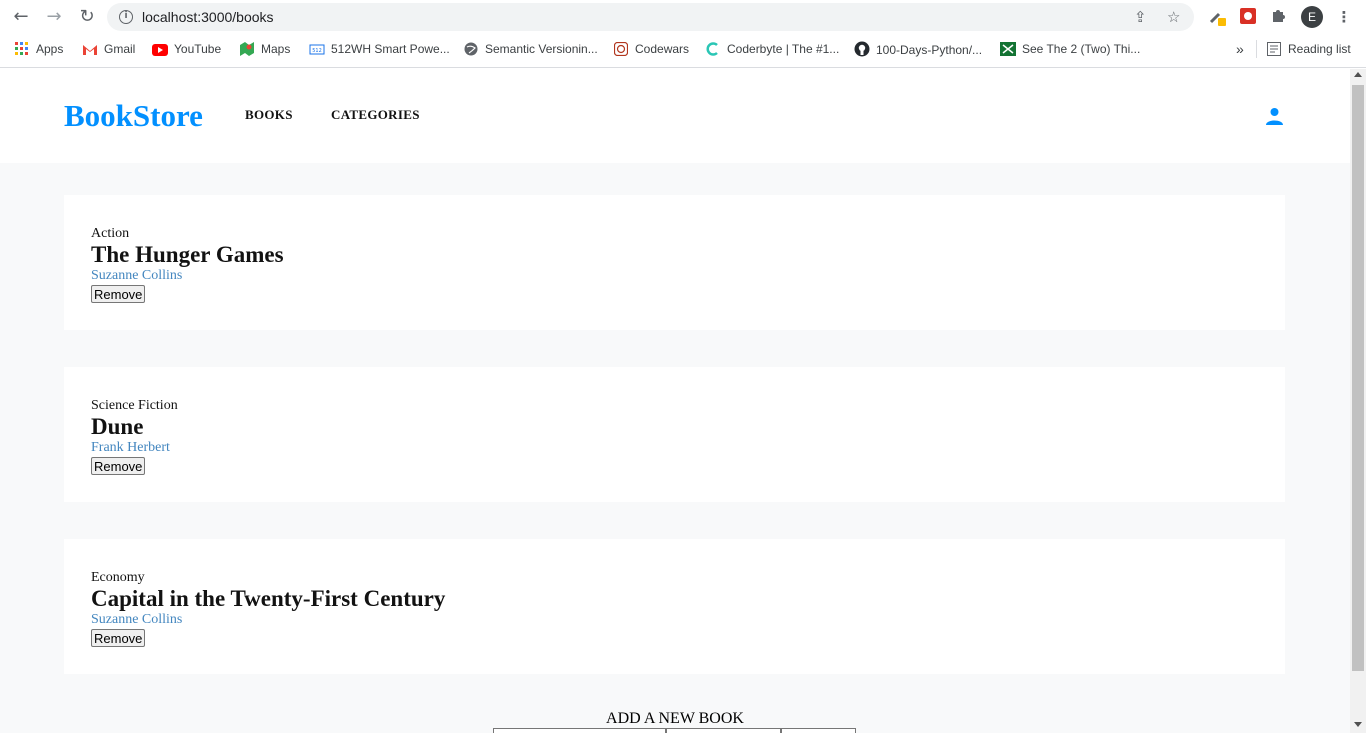  I want to click on bookmark-codewars: Codewars, so click(651, 50).